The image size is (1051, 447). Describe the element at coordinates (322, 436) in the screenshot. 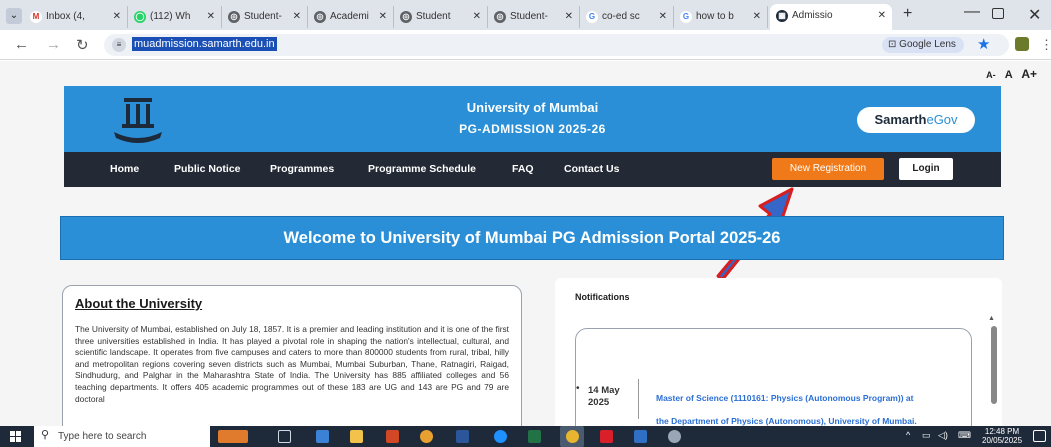

I see `store-icon` at that location.